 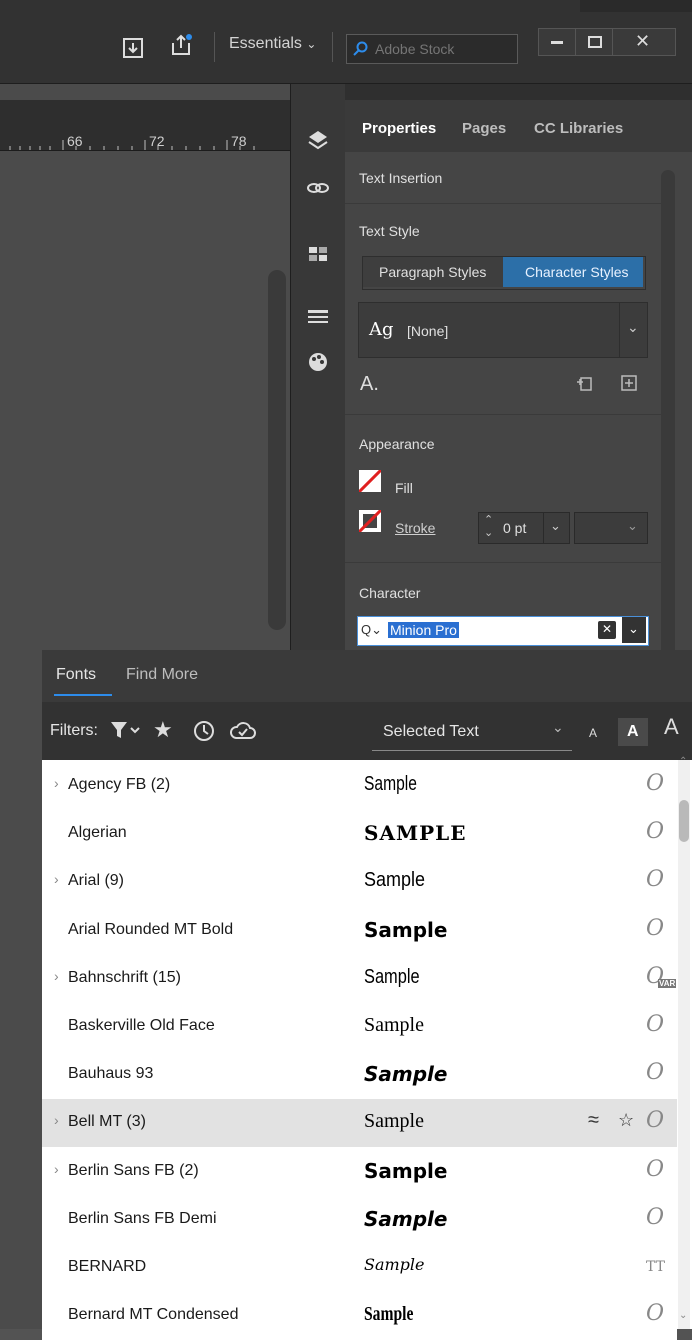 I want to click on panel-dock-strip, so click(x=318, y=374).